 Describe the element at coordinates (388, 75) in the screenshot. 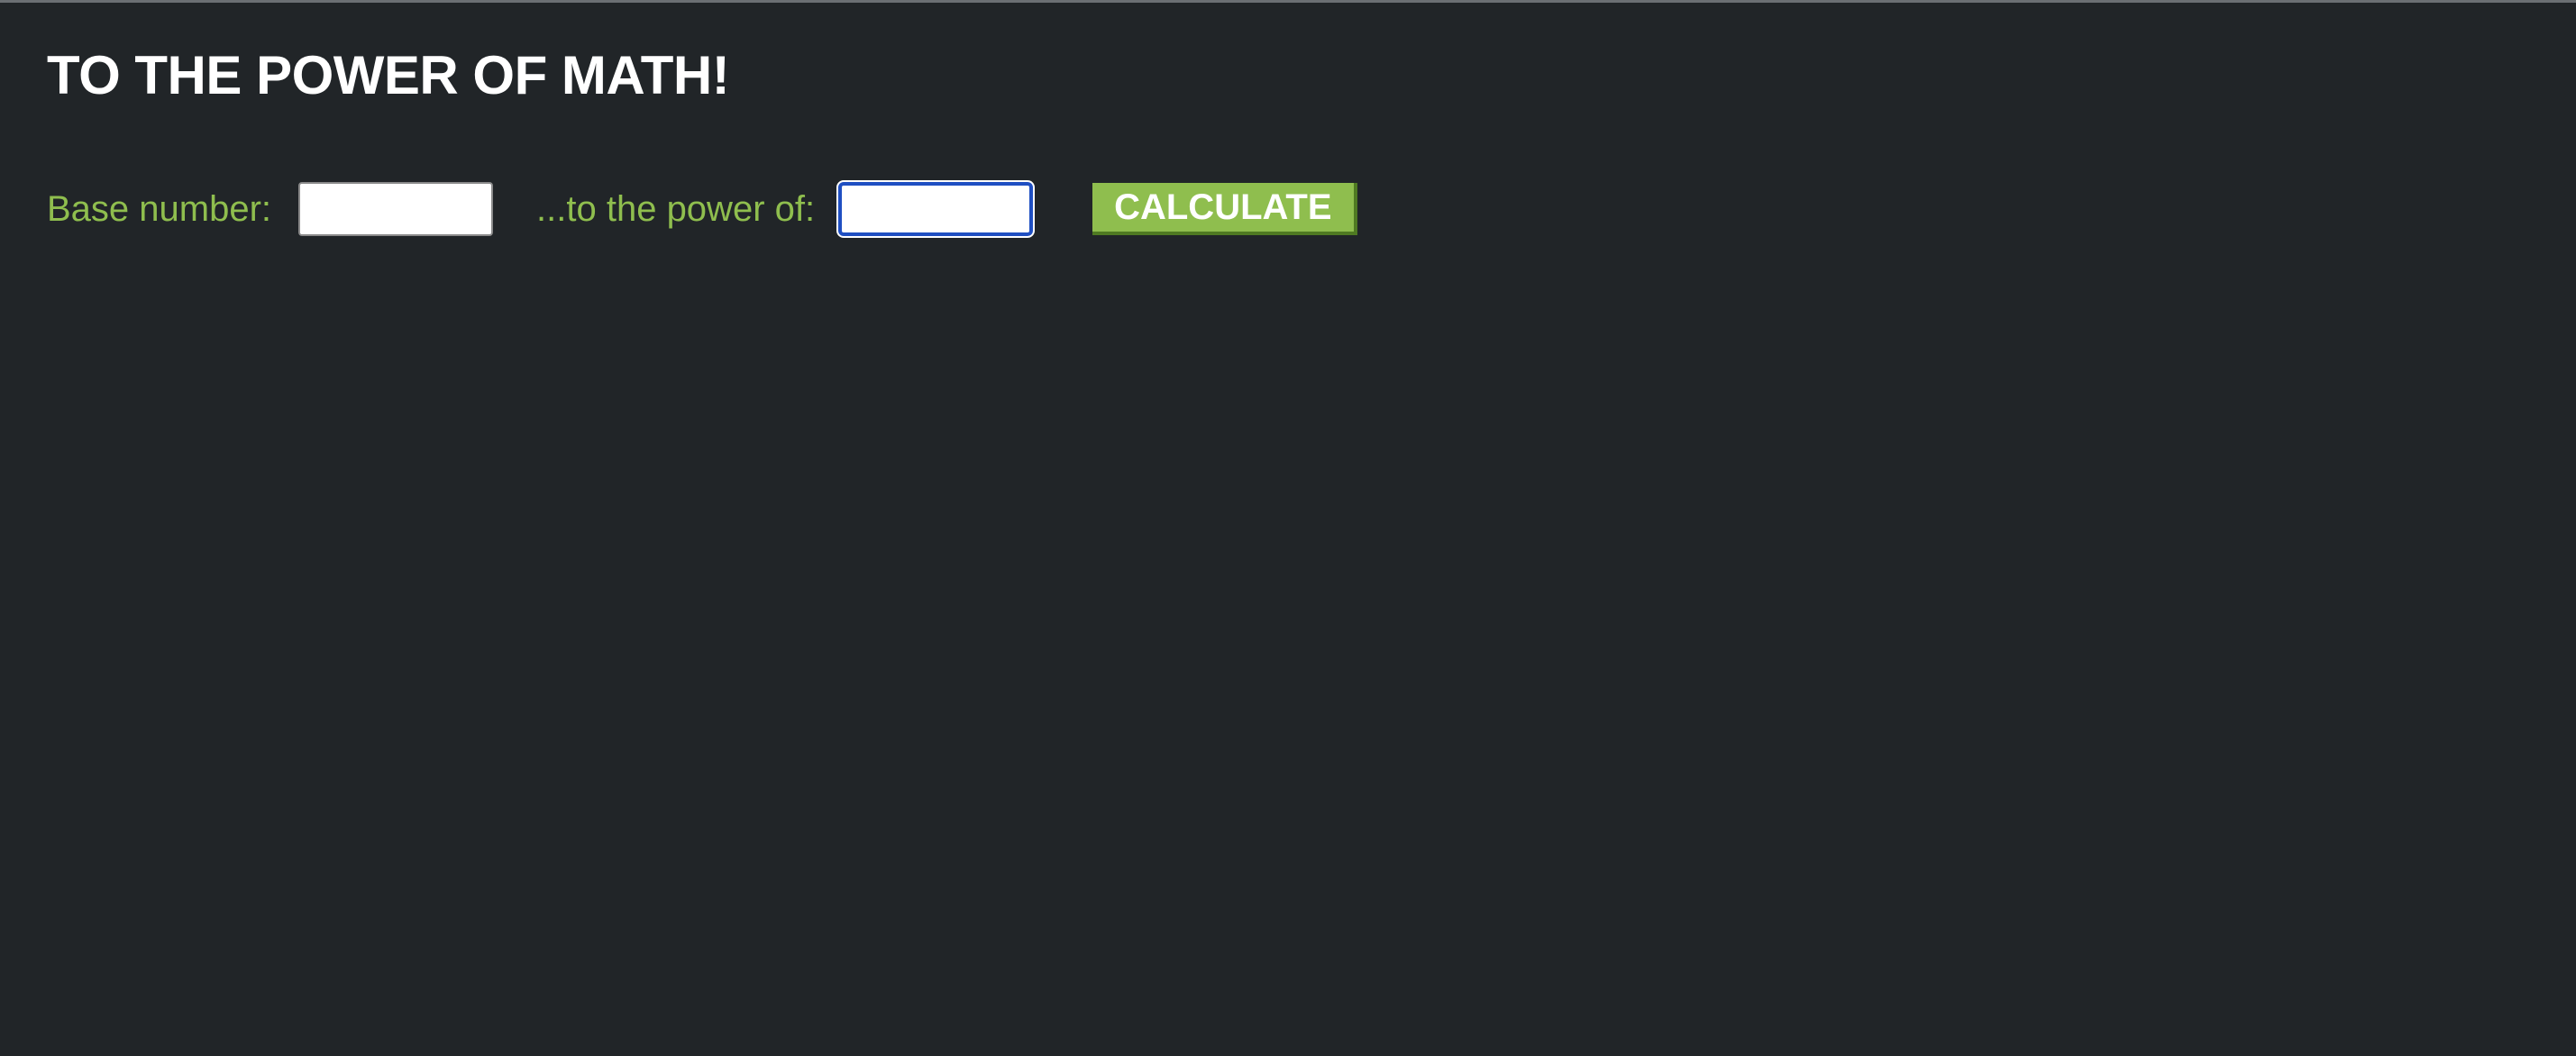

I see `page-title: TO THE POWER OF MATH!` at that location.